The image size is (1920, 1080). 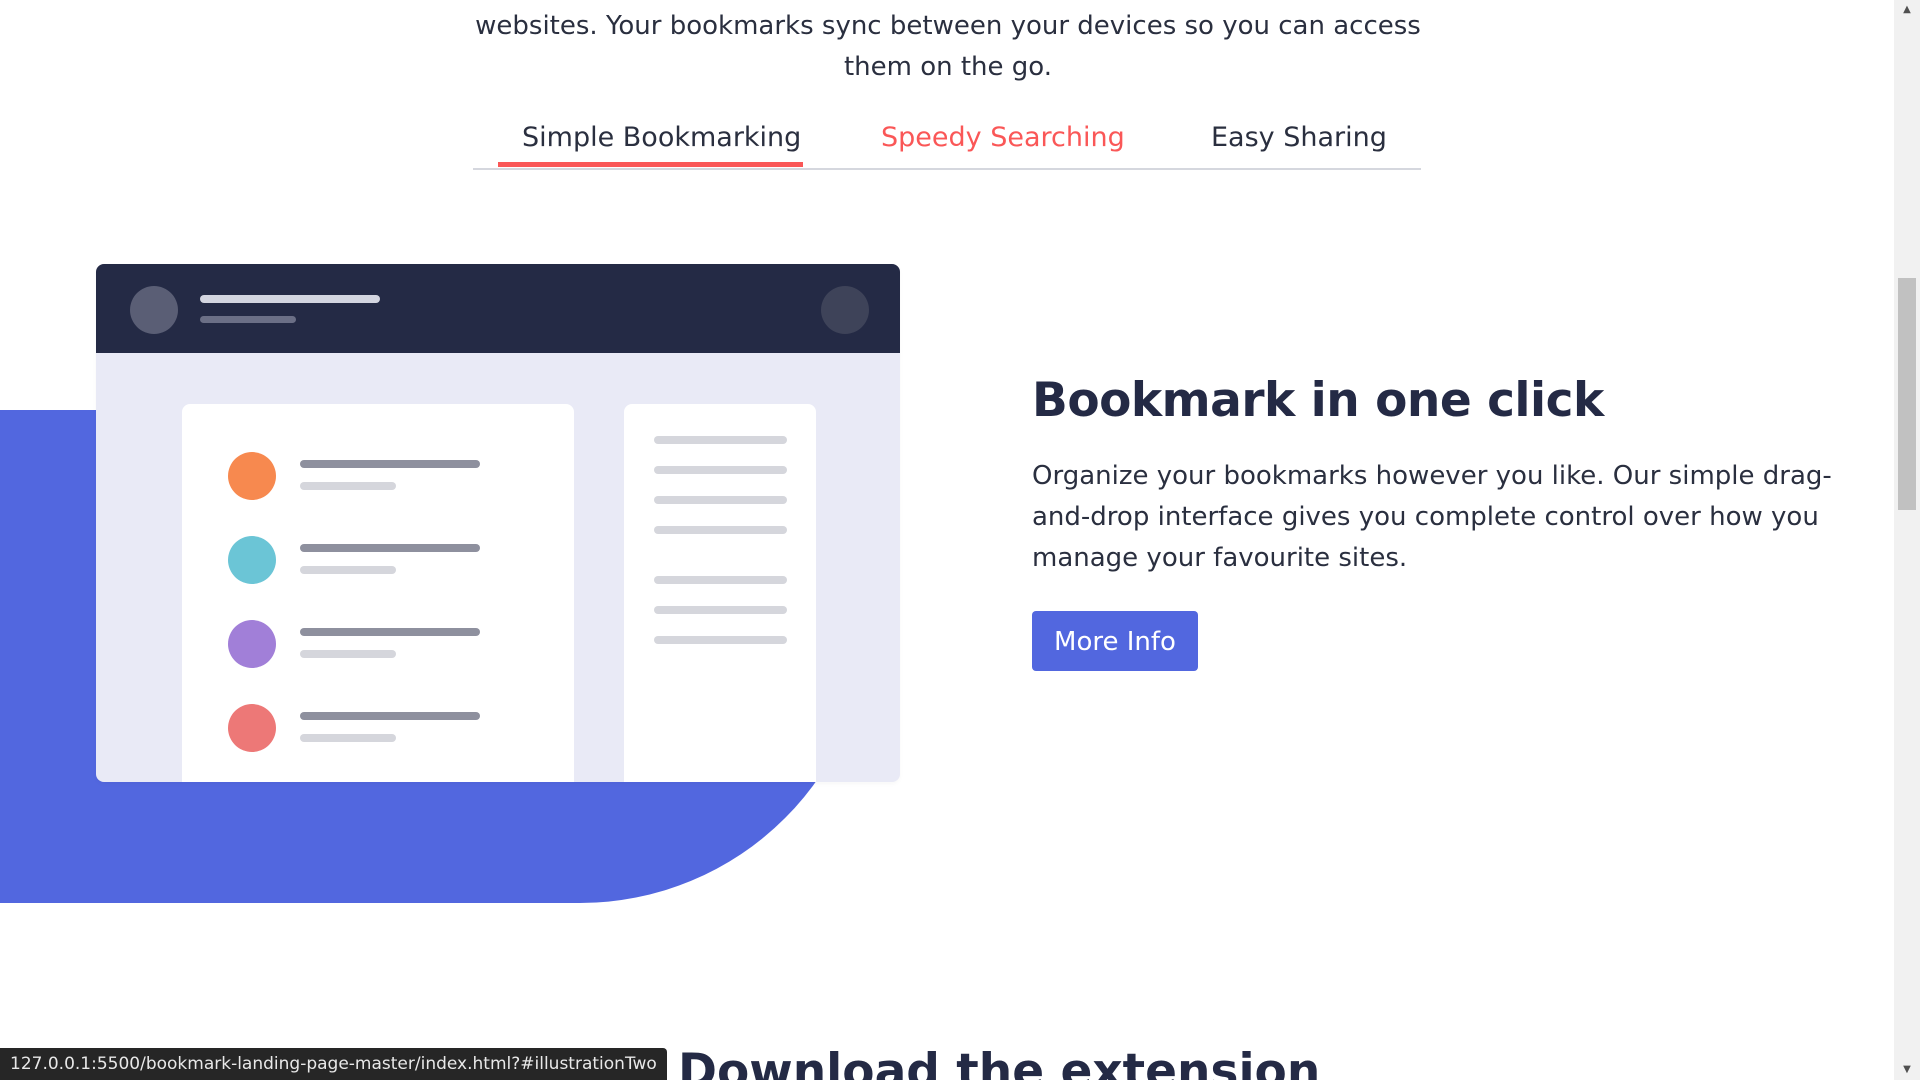 What do you see at coordinates (1907, 1070) in the screenshot?
I see `triangle-down-icon: ▼` at bounding box center [1907, 1070].